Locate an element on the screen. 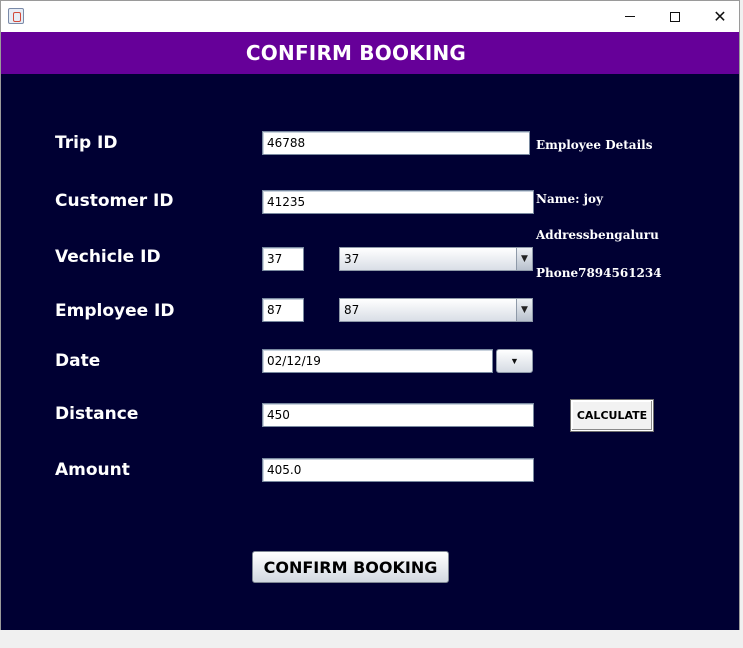  minimize-button is located at coordinates (630, 16).